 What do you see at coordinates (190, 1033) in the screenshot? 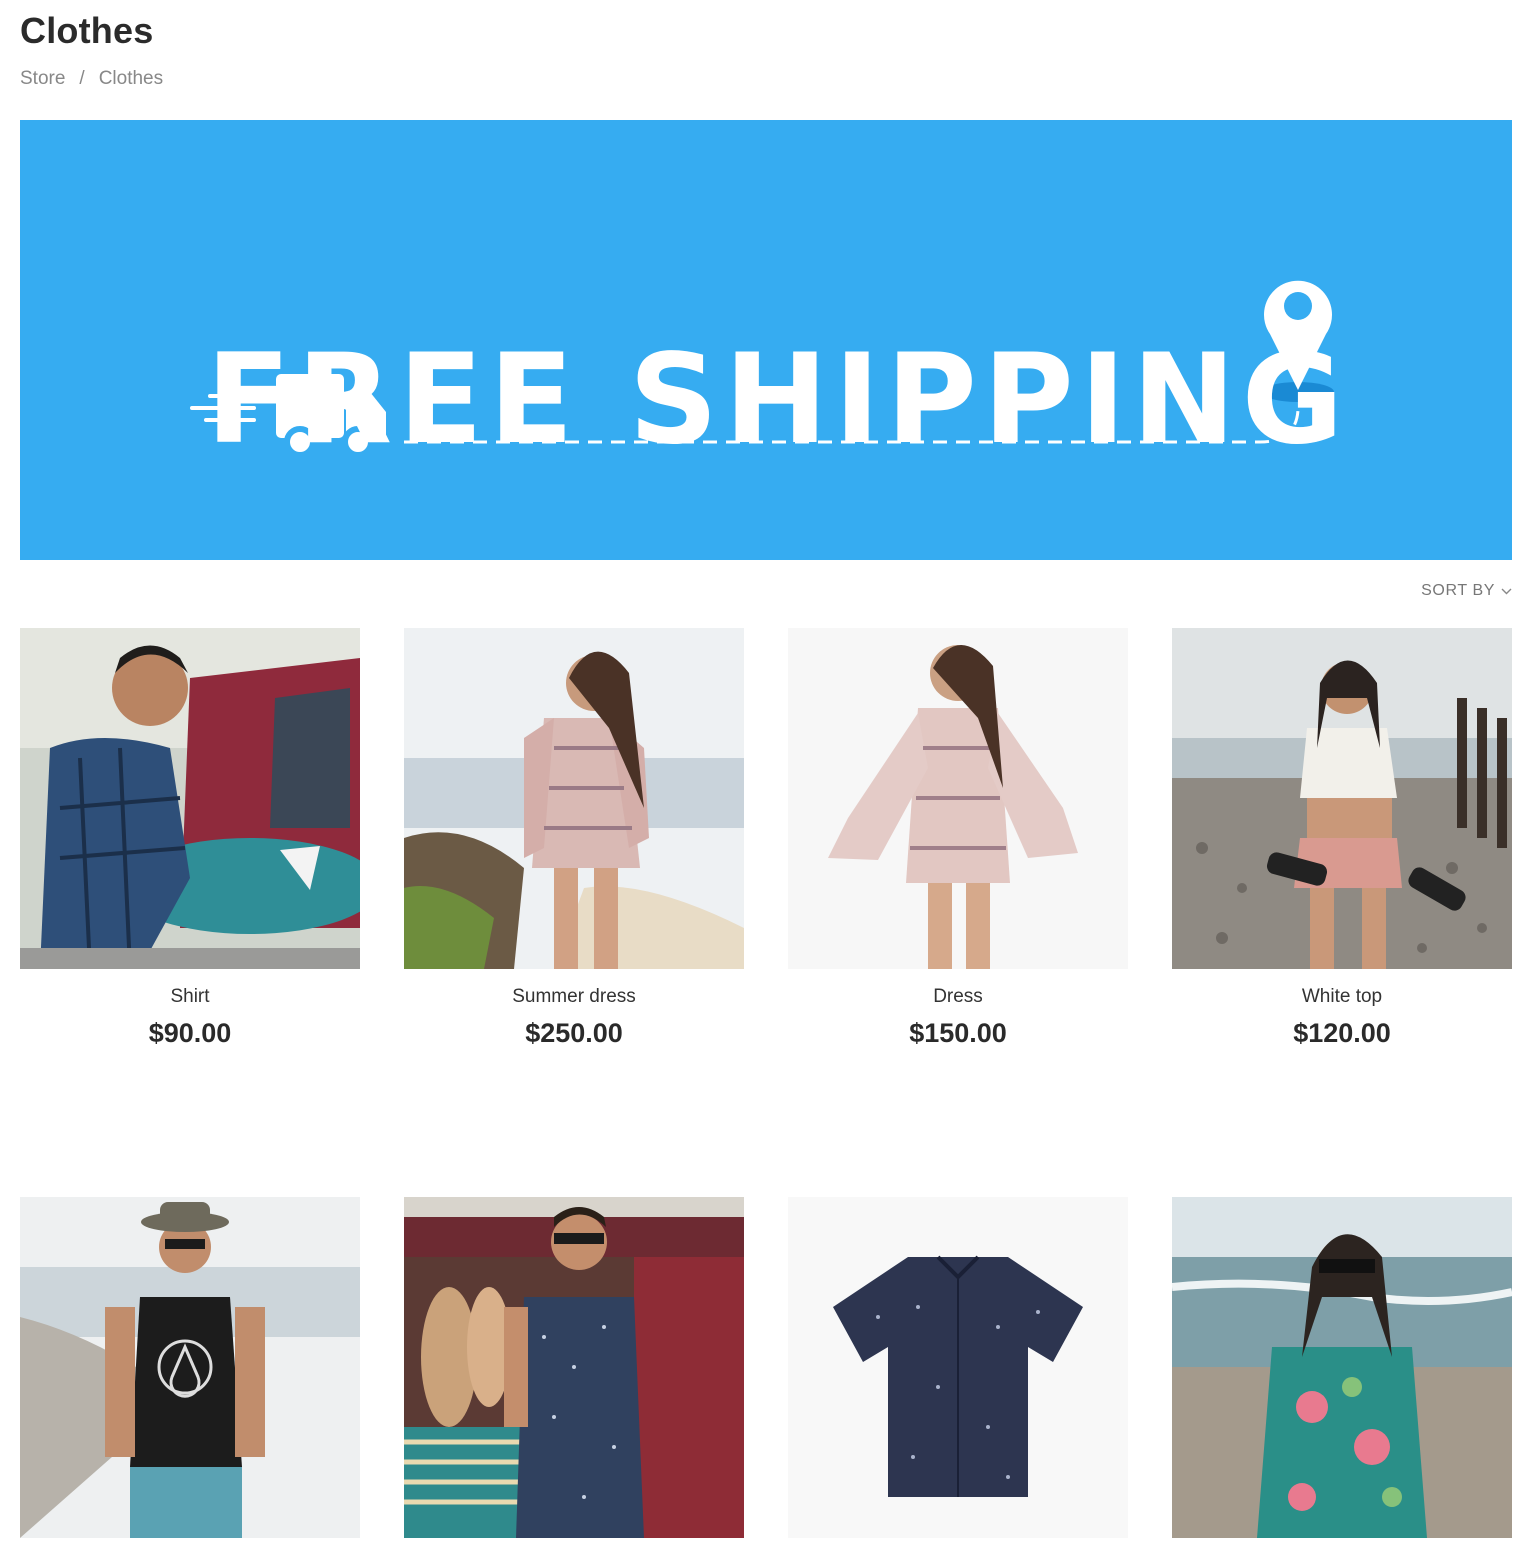
I see `product-price: $90.00` at bounding box center [190, 1033].